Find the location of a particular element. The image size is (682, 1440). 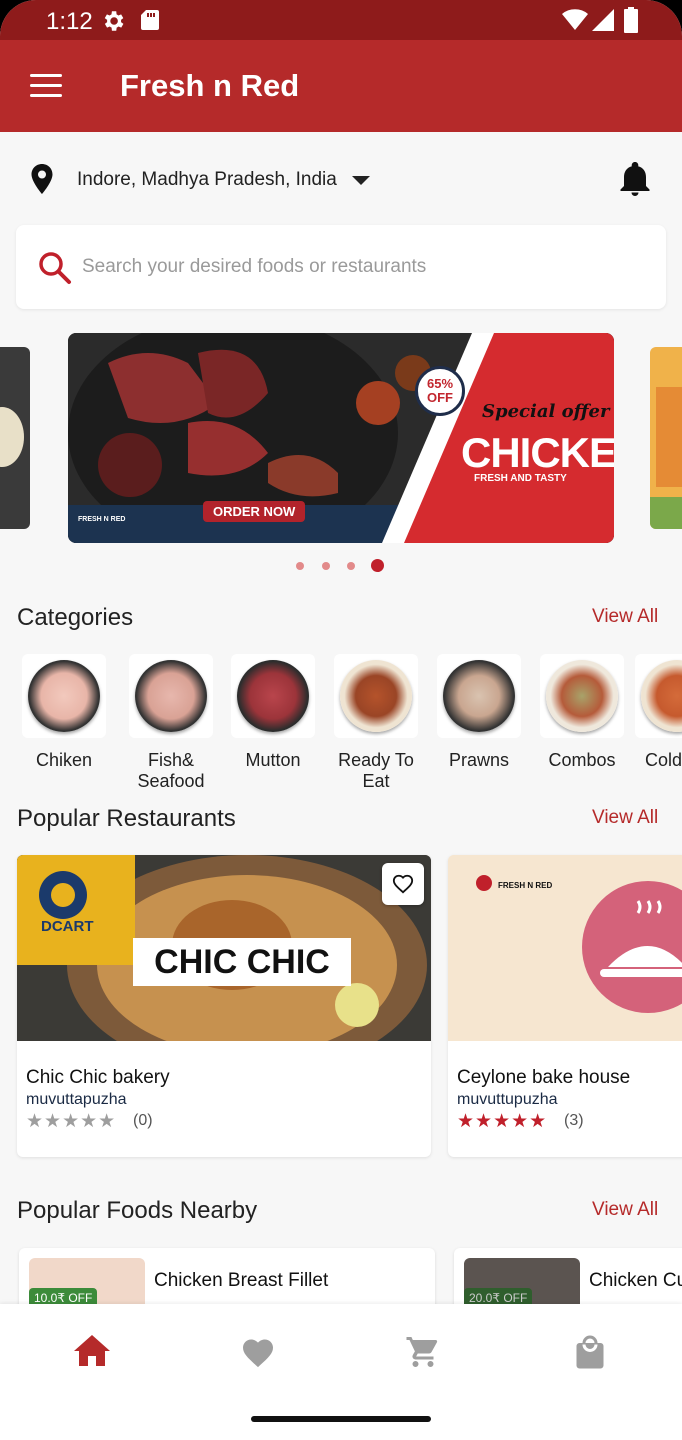

categories-title: Categories is located at coordinates (75, 617).